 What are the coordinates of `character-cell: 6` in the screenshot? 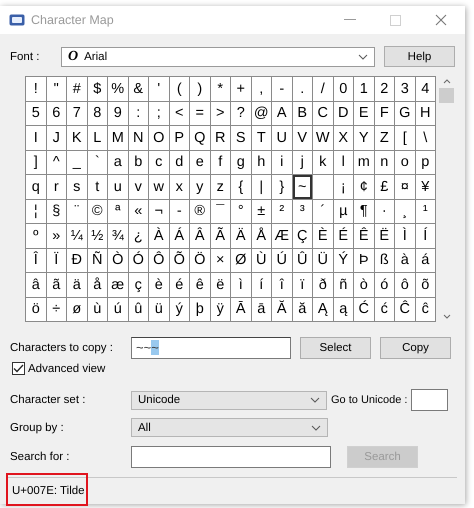 It's located at (56, 113).